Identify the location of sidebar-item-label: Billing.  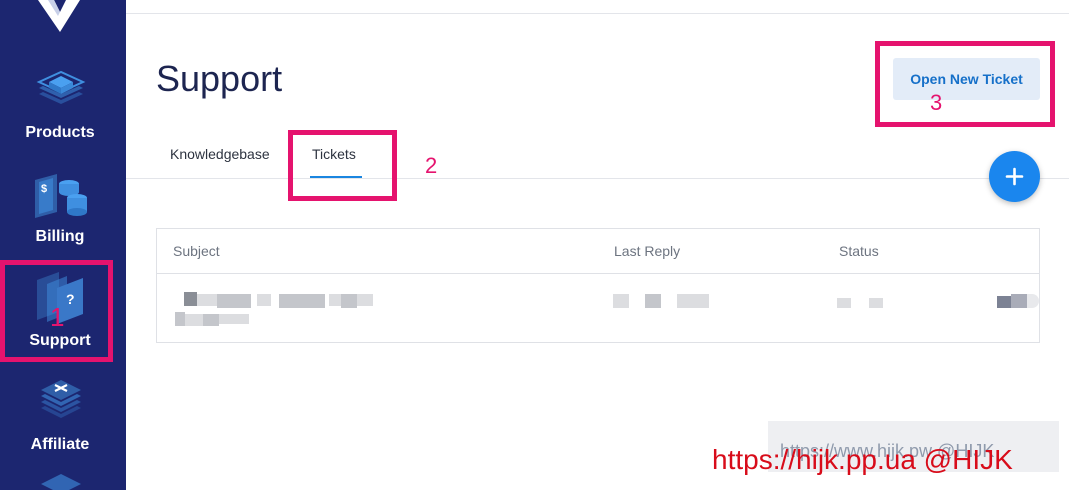
(60, 236).